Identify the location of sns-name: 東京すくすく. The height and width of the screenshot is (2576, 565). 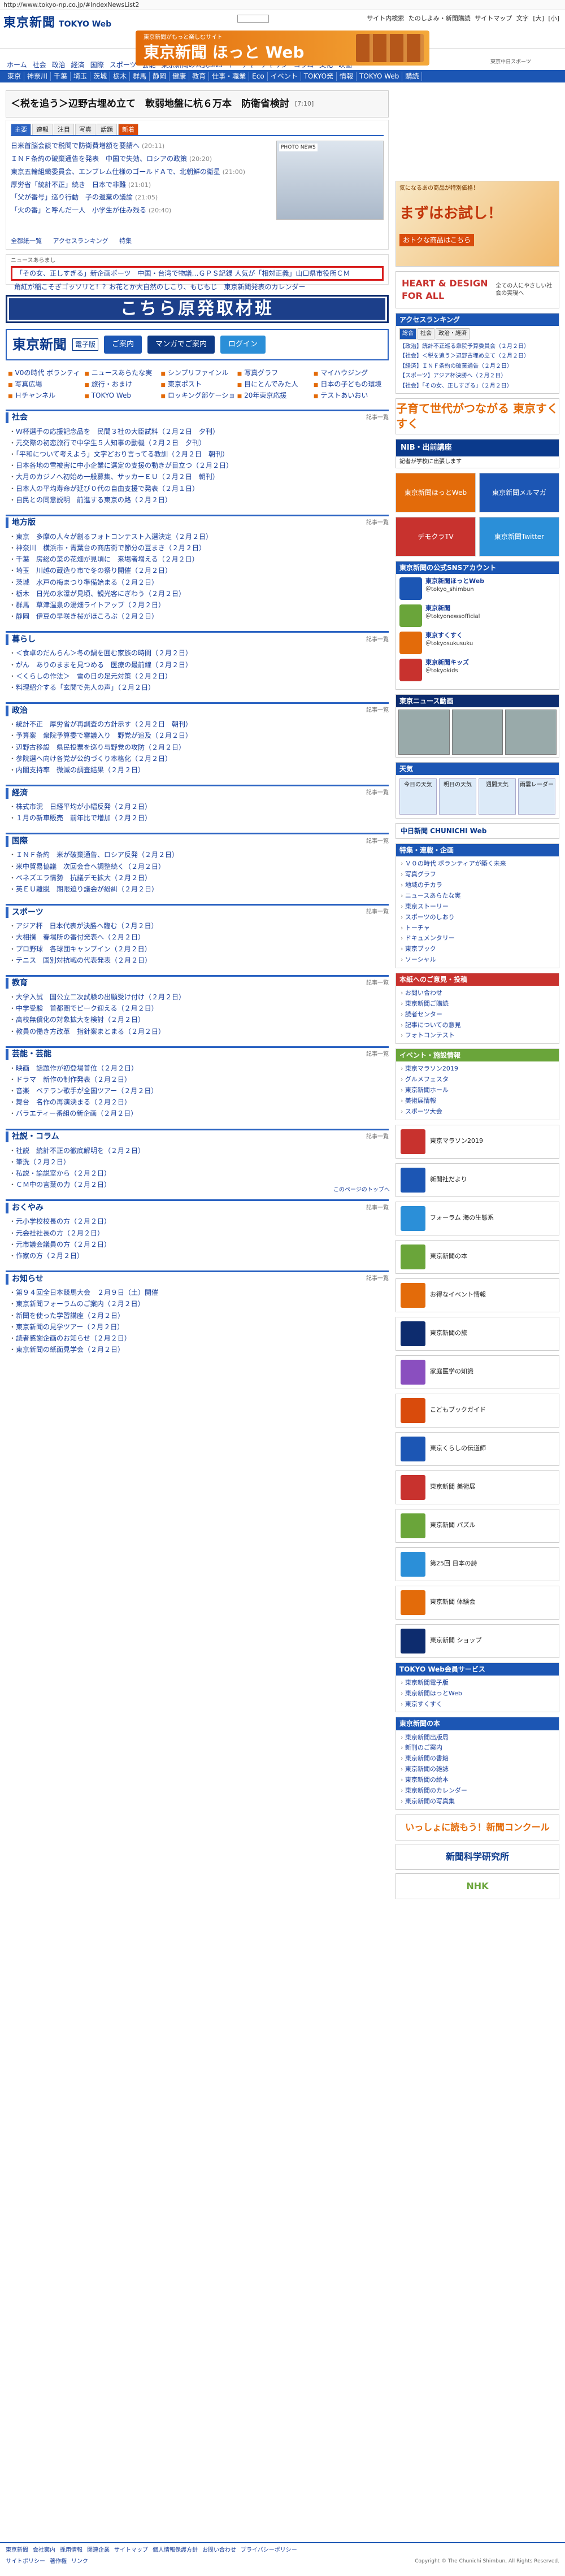
(449, 636).